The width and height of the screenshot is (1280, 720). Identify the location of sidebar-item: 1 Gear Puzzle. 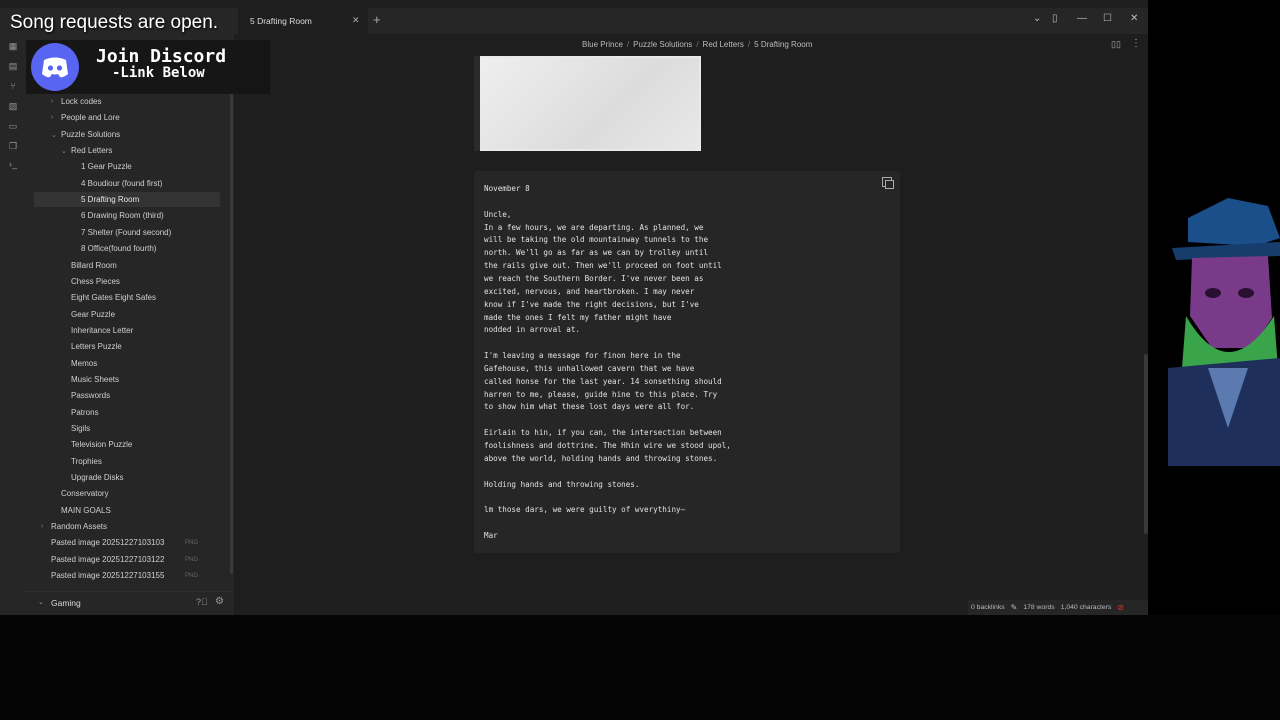
(127, 166).